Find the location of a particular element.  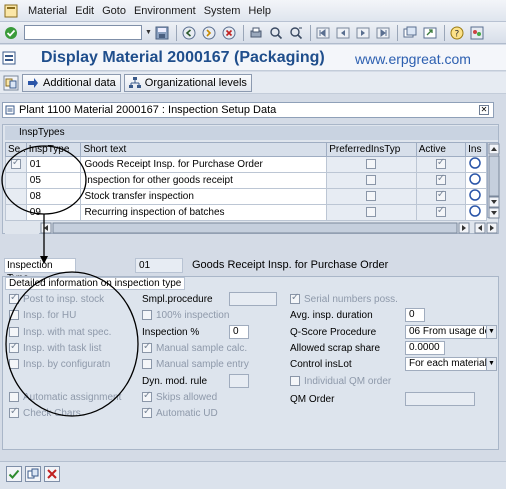

row-checkbox is located at coordinates (15, 163).